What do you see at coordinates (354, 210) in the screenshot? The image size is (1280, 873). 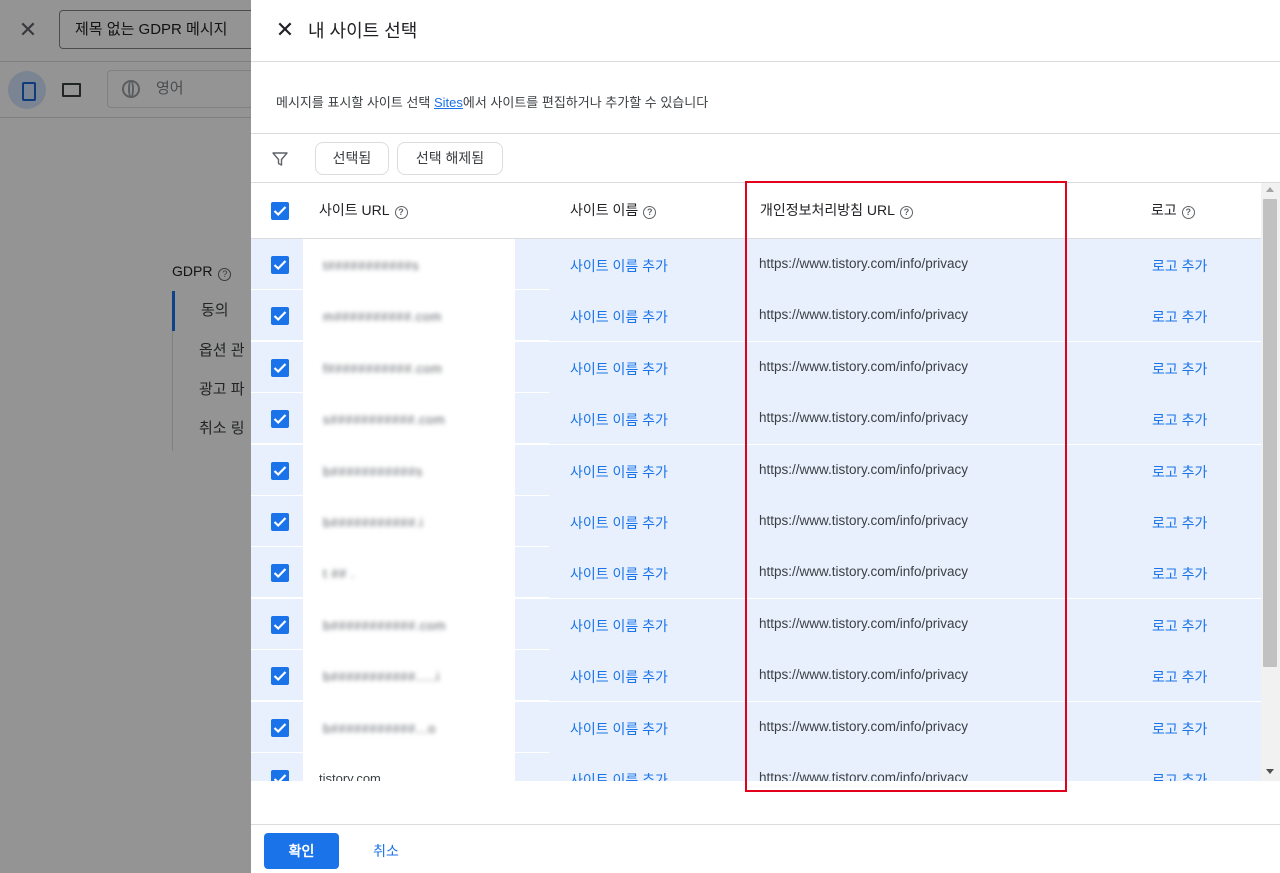 I see `column-header-url-label: 사이트 URL` at bounding box center [354, 210].